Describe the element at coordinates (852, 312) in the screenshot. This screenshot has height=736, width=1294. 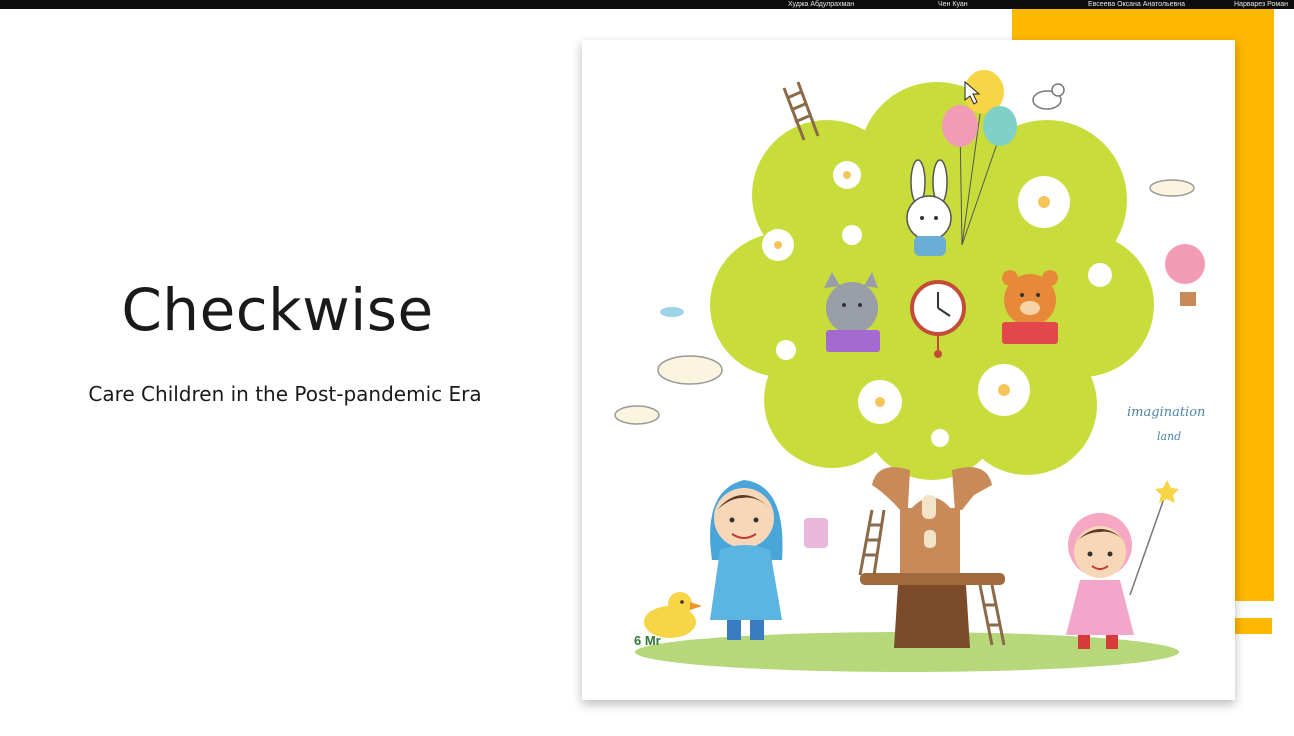
I see `cat-character` at that location.